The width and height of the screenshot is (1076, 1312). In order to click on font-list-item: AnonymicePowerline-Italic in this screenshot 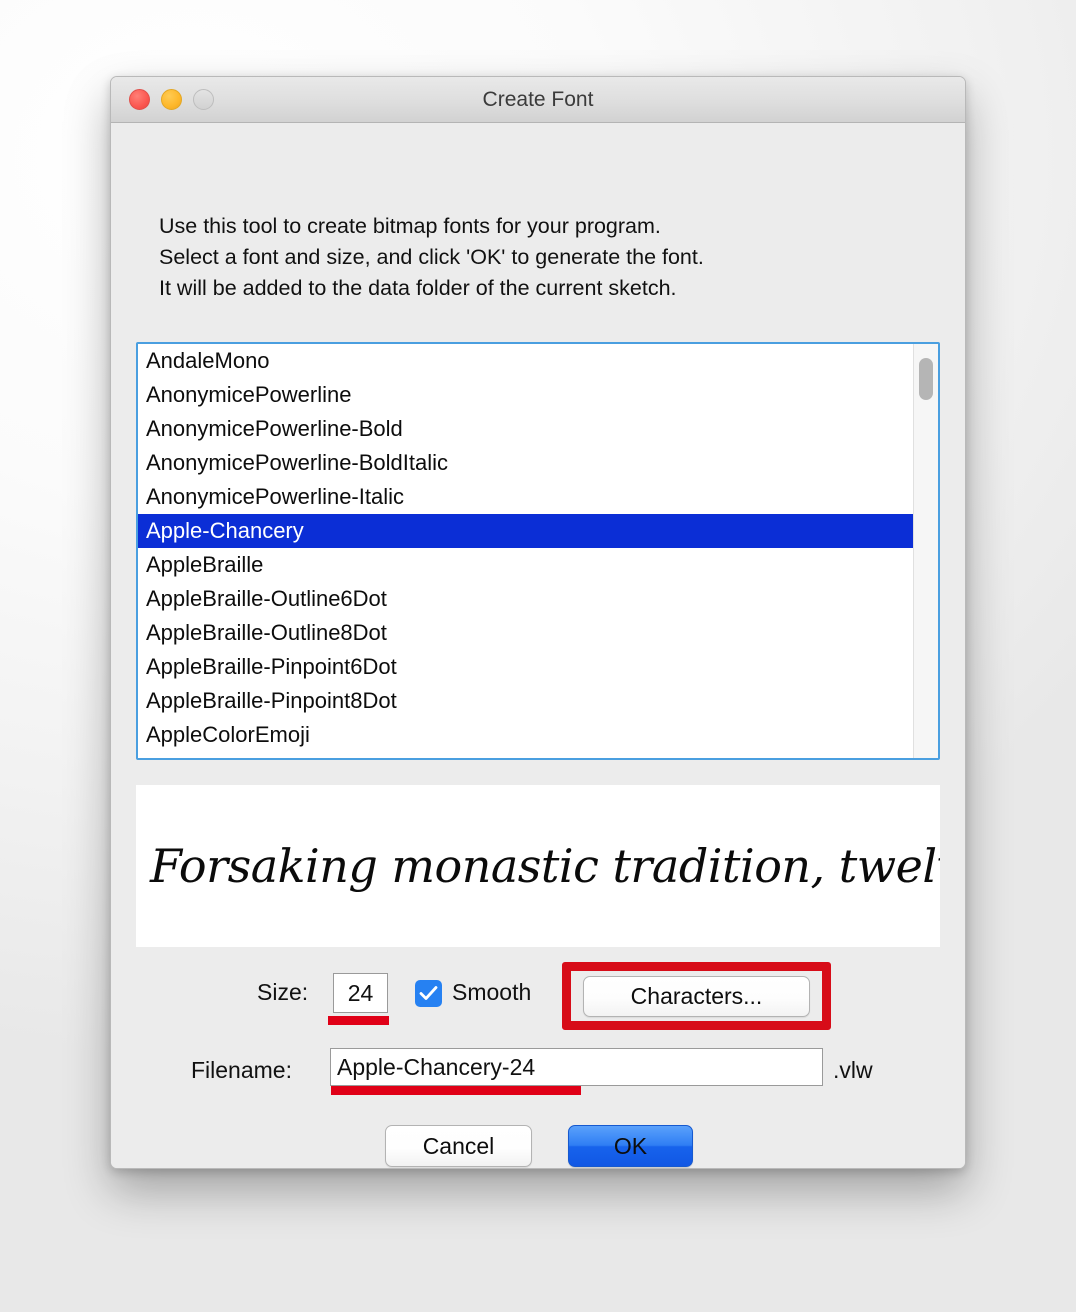, I will do `click(538, 497)`.